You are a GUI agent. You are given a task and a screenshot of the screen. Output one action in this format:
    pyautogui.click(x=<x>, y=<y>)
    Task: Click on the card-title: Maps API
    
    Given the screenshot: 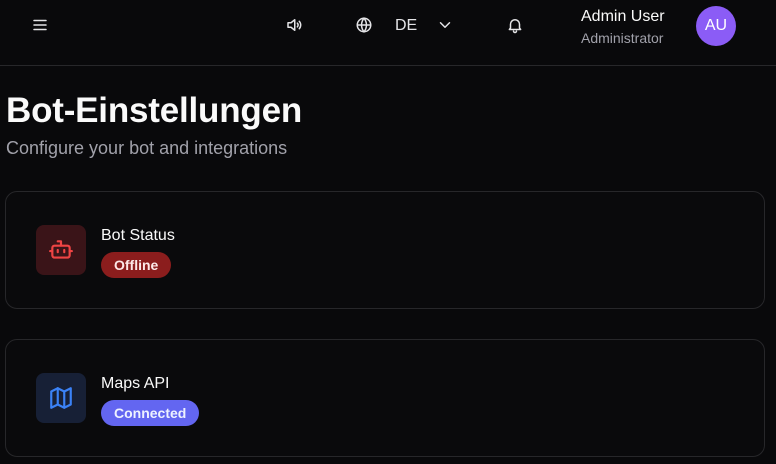 What is the action you would take?
    pyautogui.click(x=135, y=383)
    